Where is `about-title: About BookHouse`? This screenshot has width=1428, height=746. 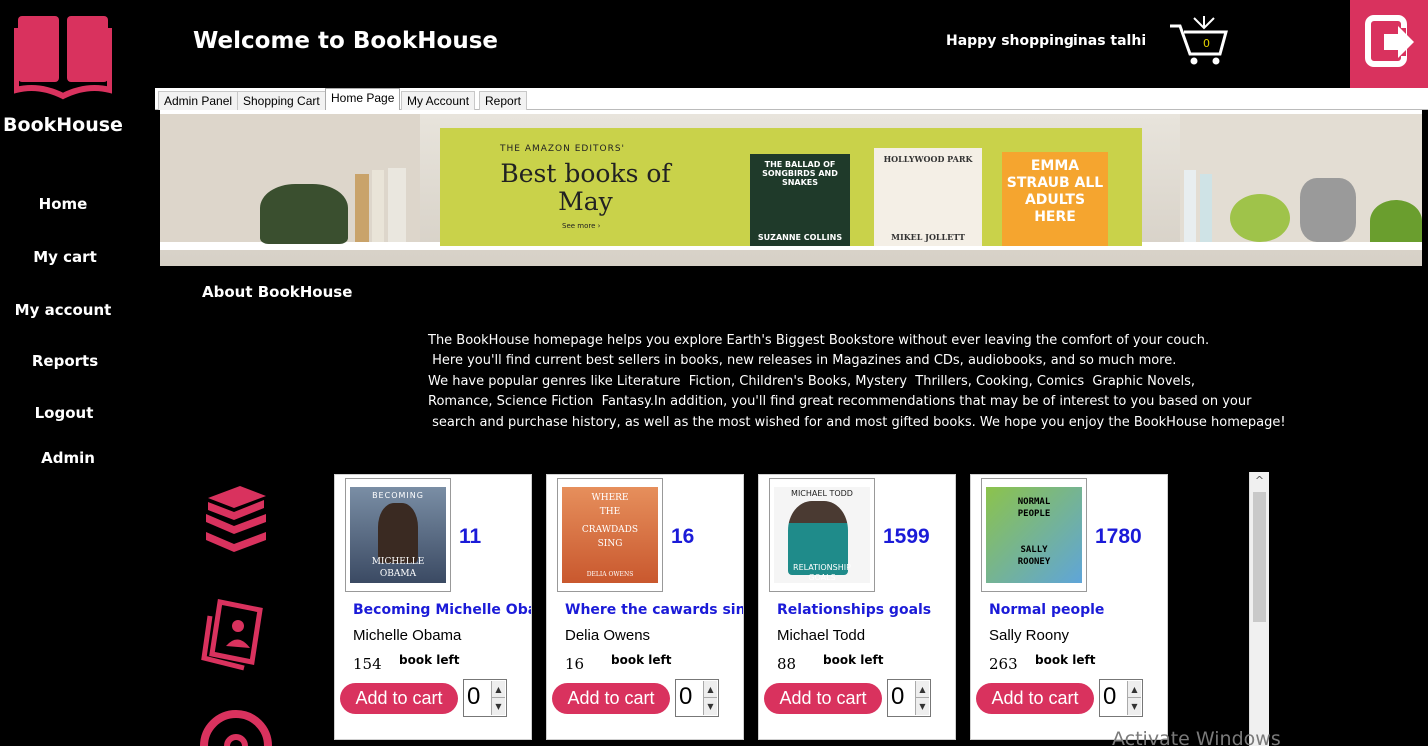 about-title: About BookHouse is located at coordinates (277, 292).